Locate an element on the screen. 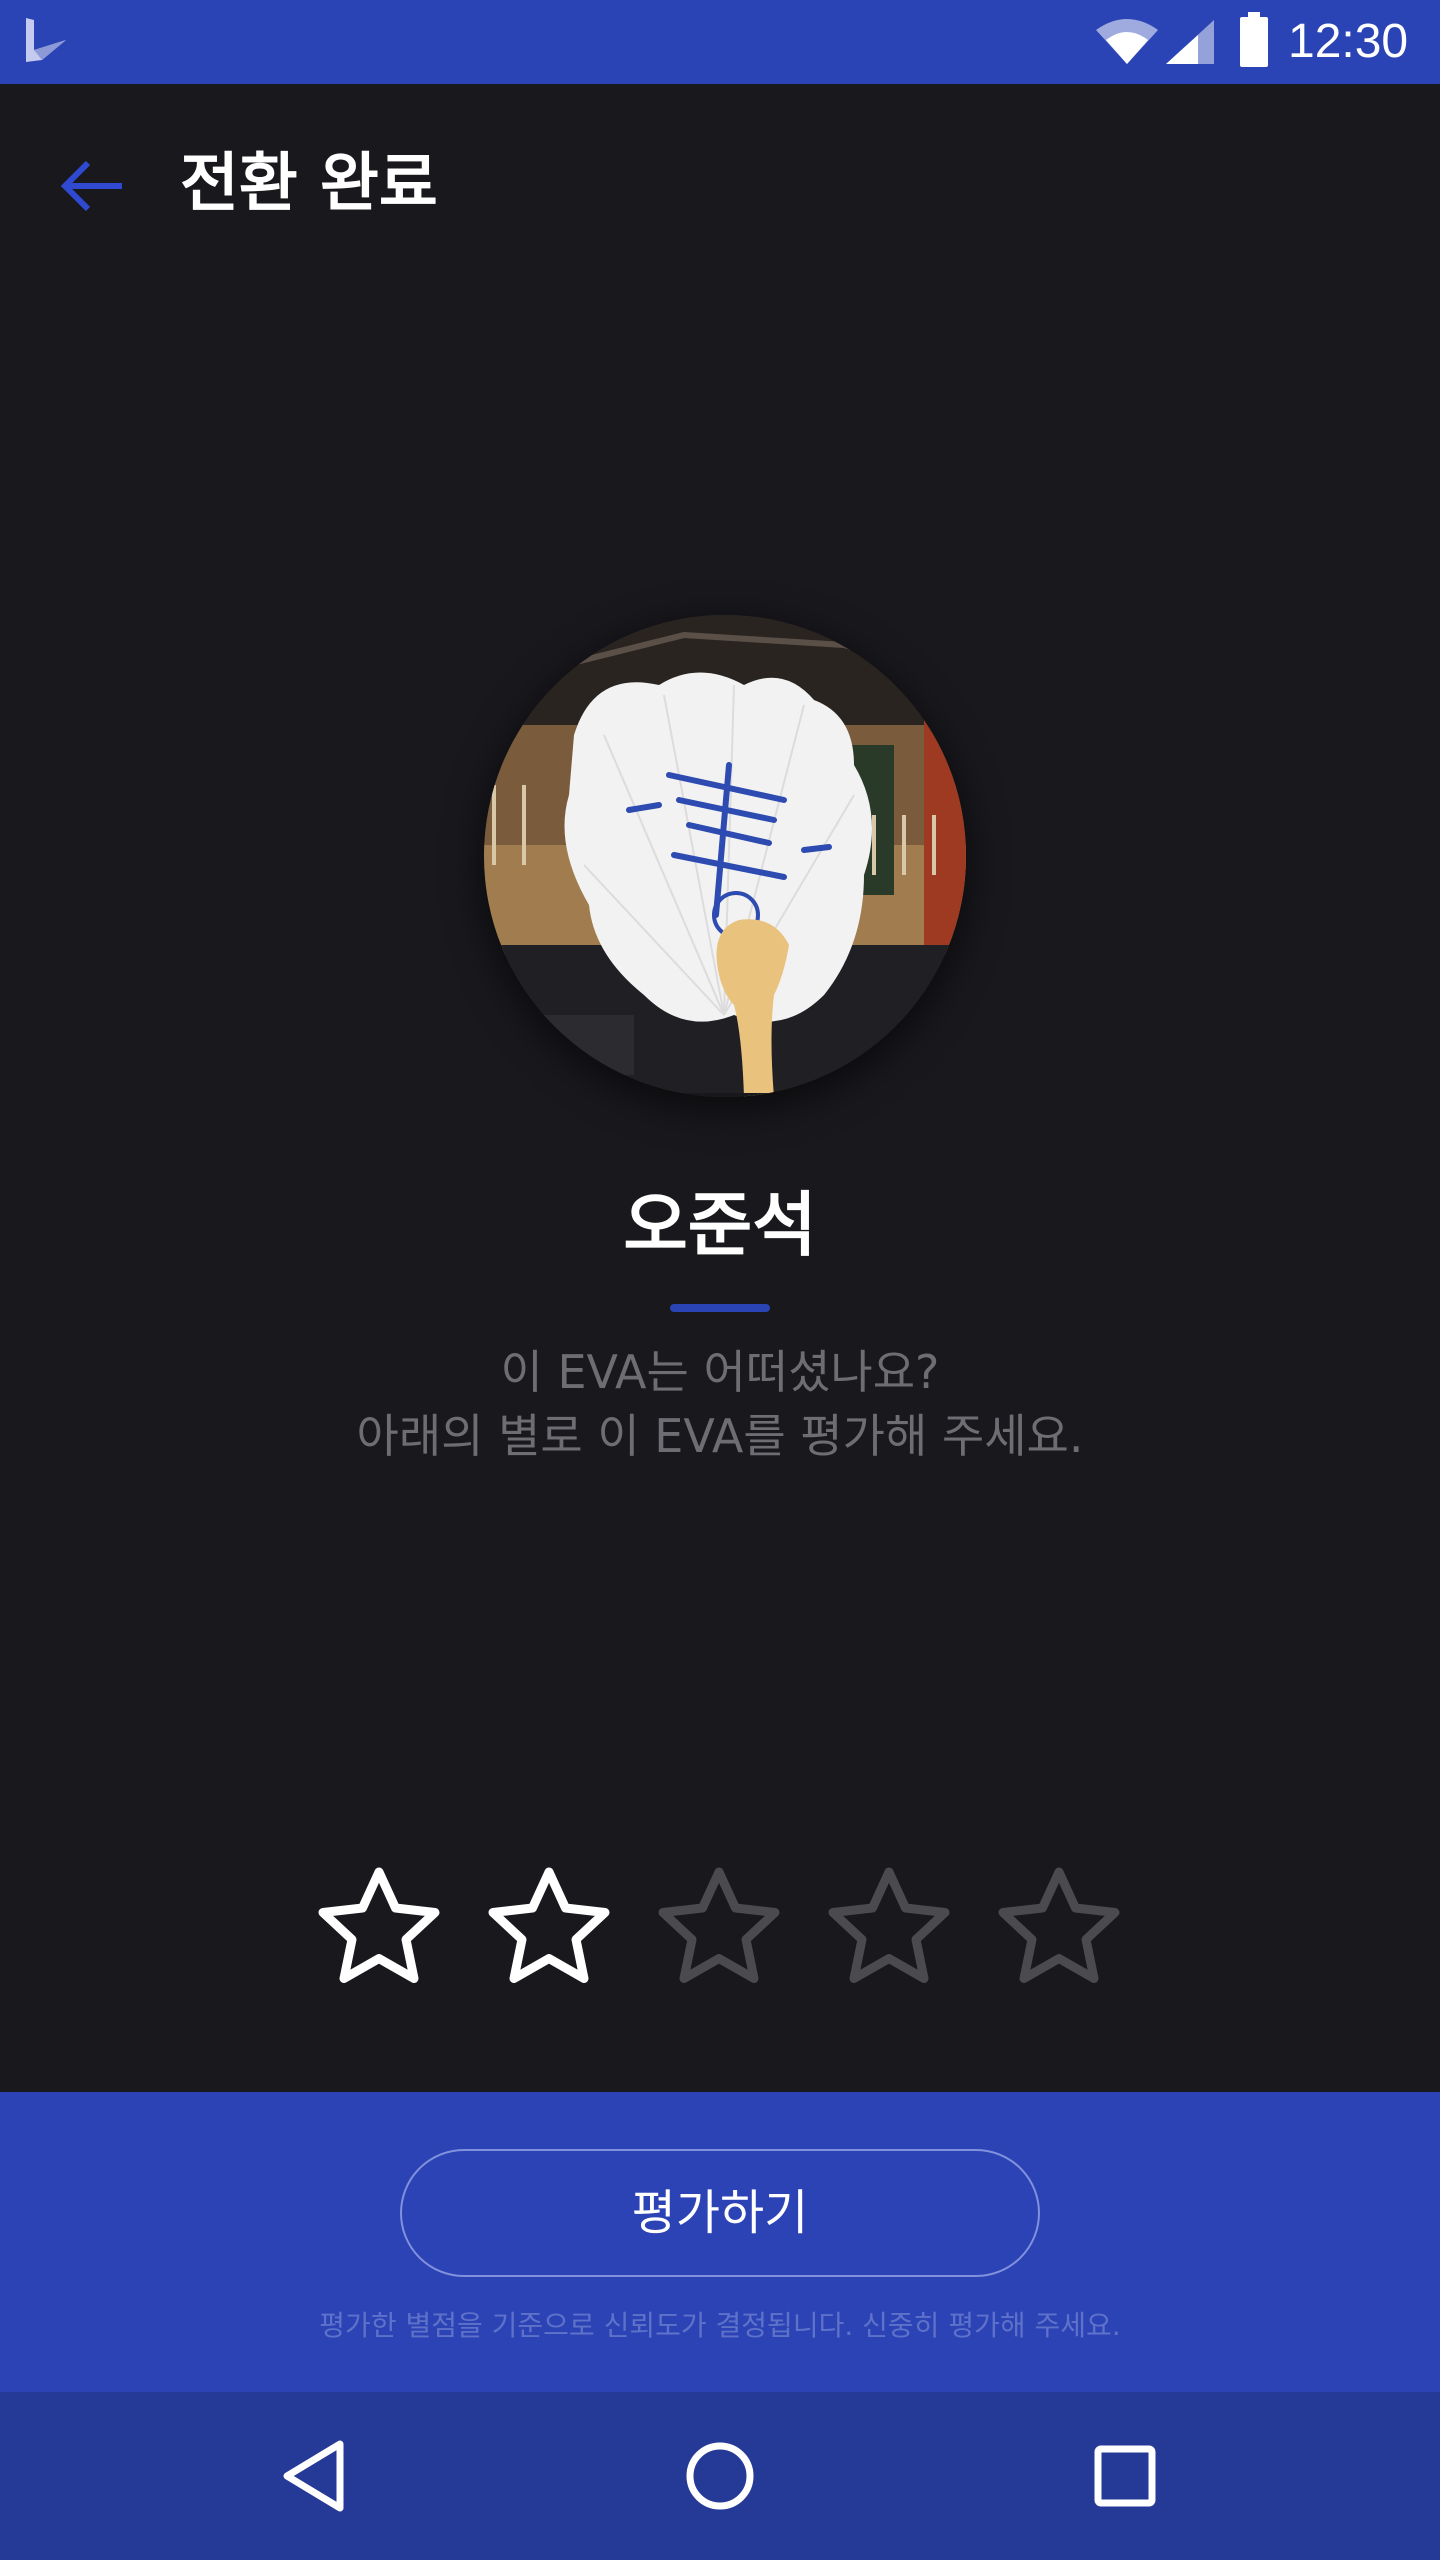  rating-prompt: 이 EVA는 어떠셨나요? 아래의 별로 이 EVA를 평가해 주세요. is located at coordinates (720, 1404).